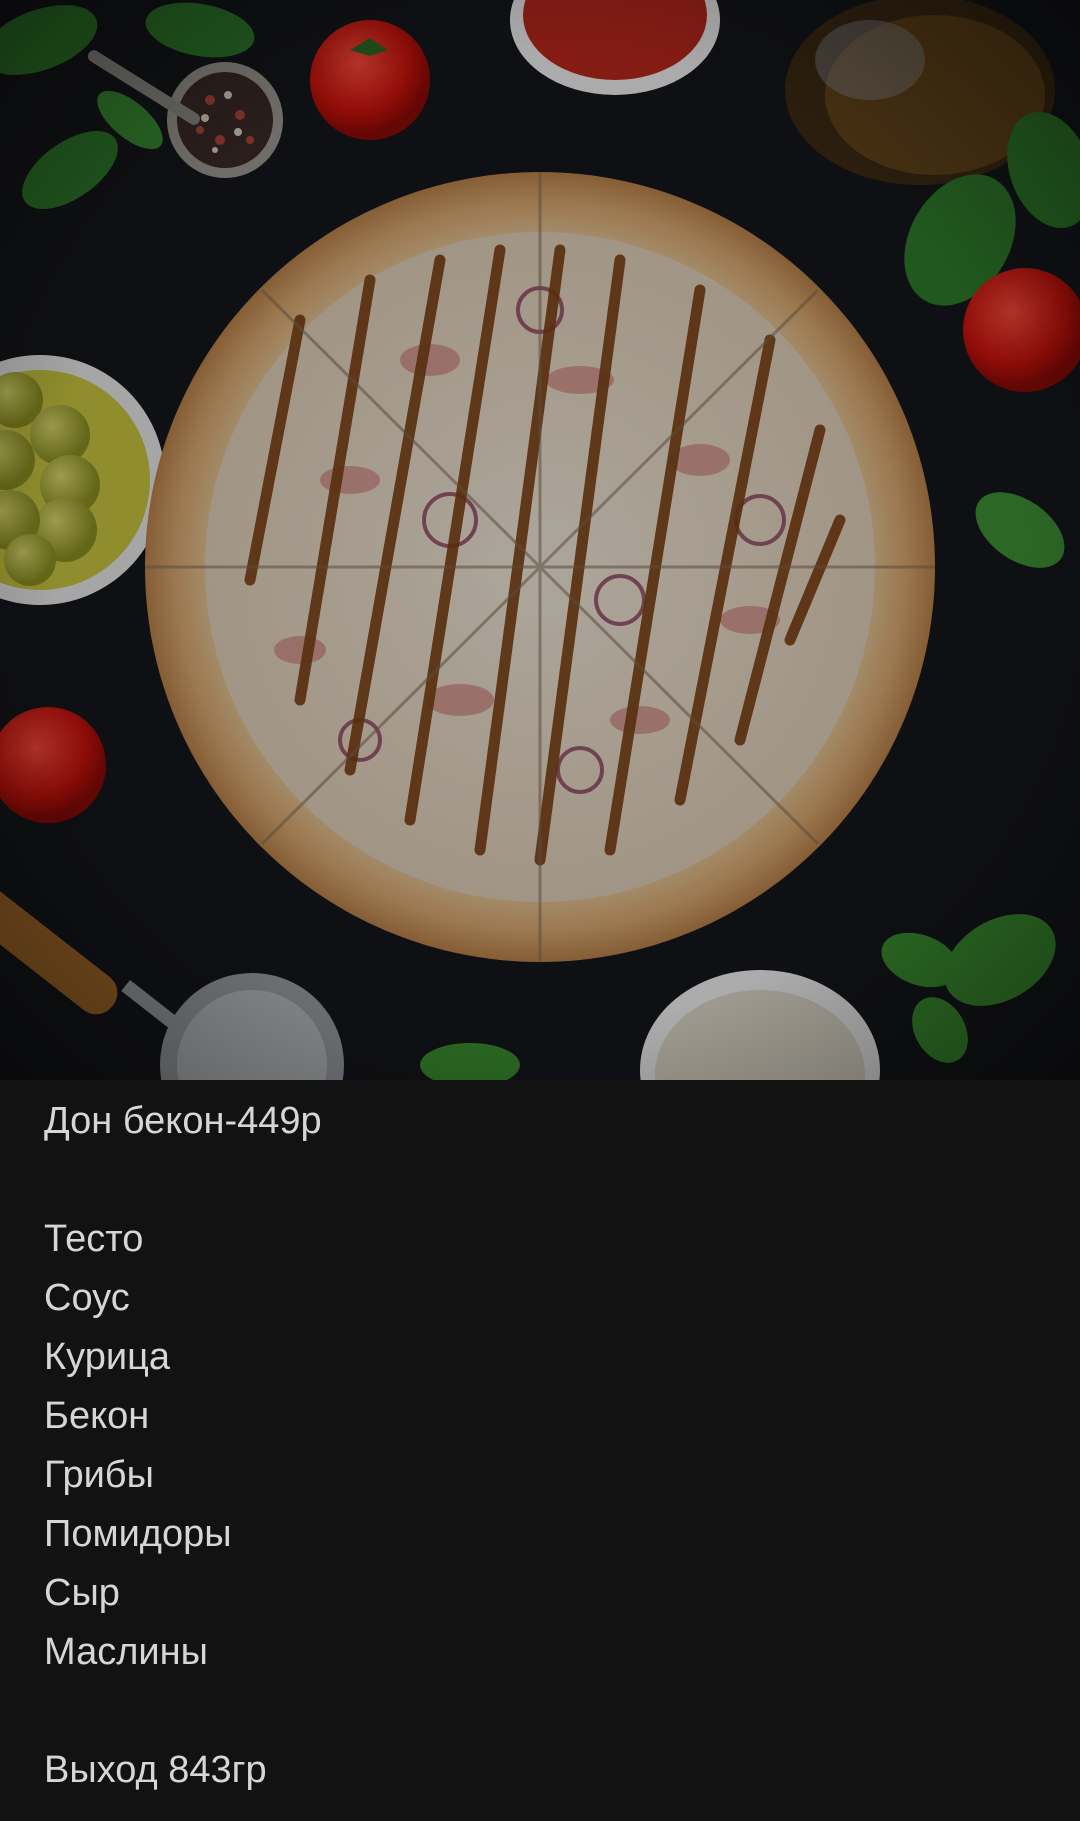 Image resolution: width=1080 pixels, height=1821 pixels. I want to click on ingredient-item: Грибы, so click(99, 1475).